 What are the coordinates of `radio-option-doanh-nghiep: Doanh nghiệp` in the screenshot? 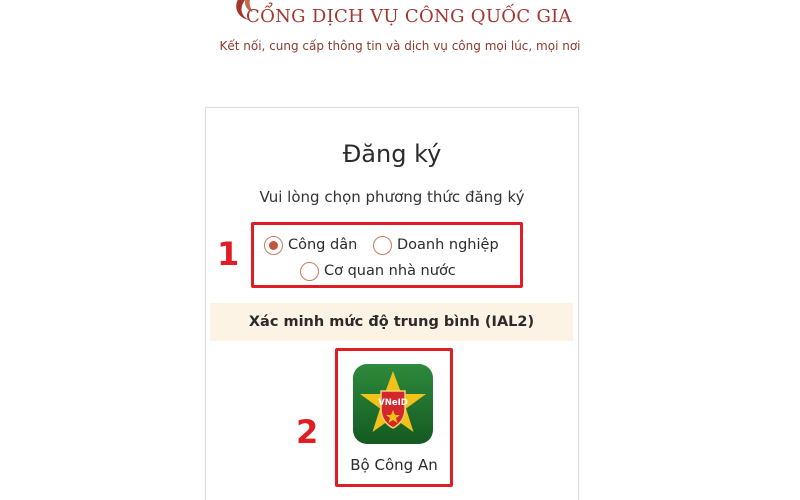 It's located at (436, 245).